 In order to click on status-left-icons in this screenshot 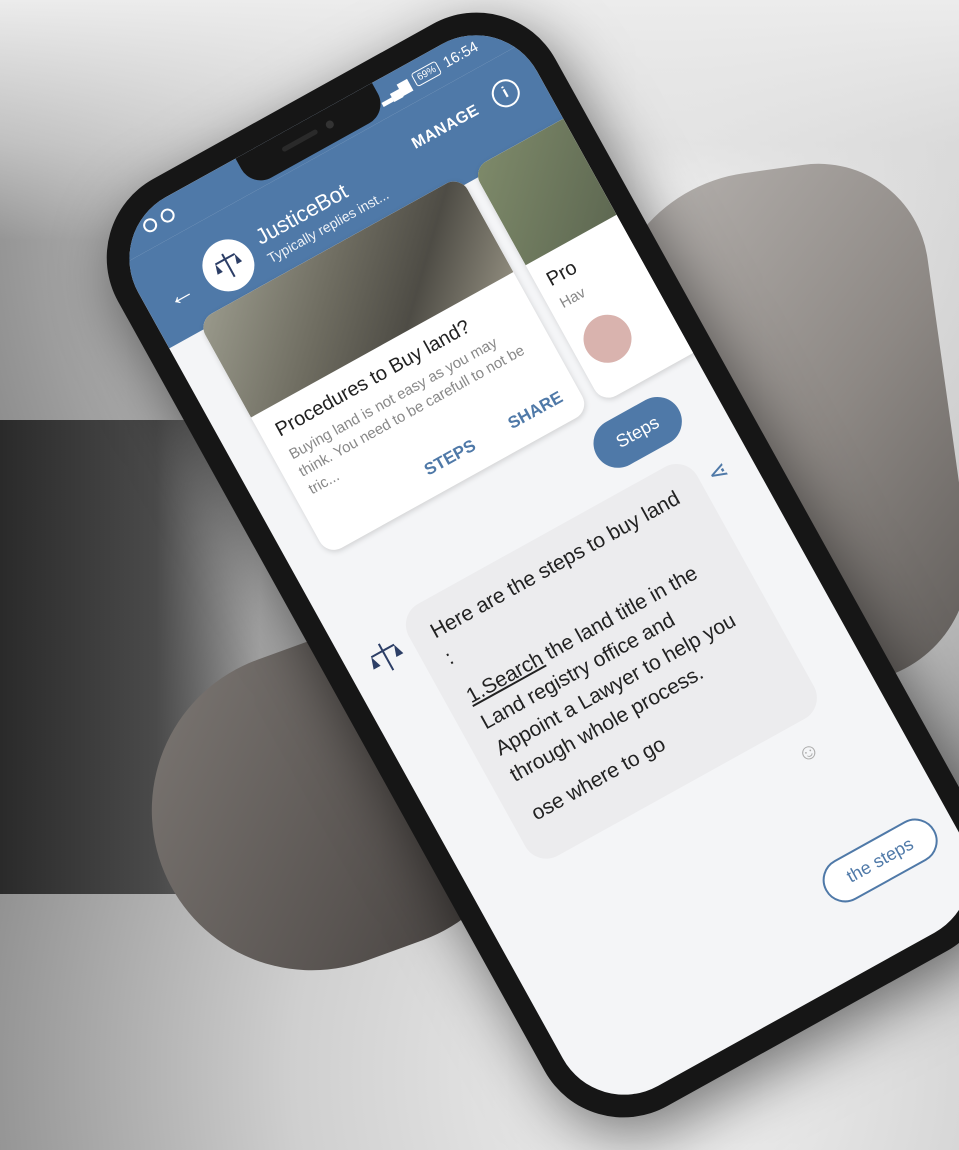, I will do `click(159, 220)`.